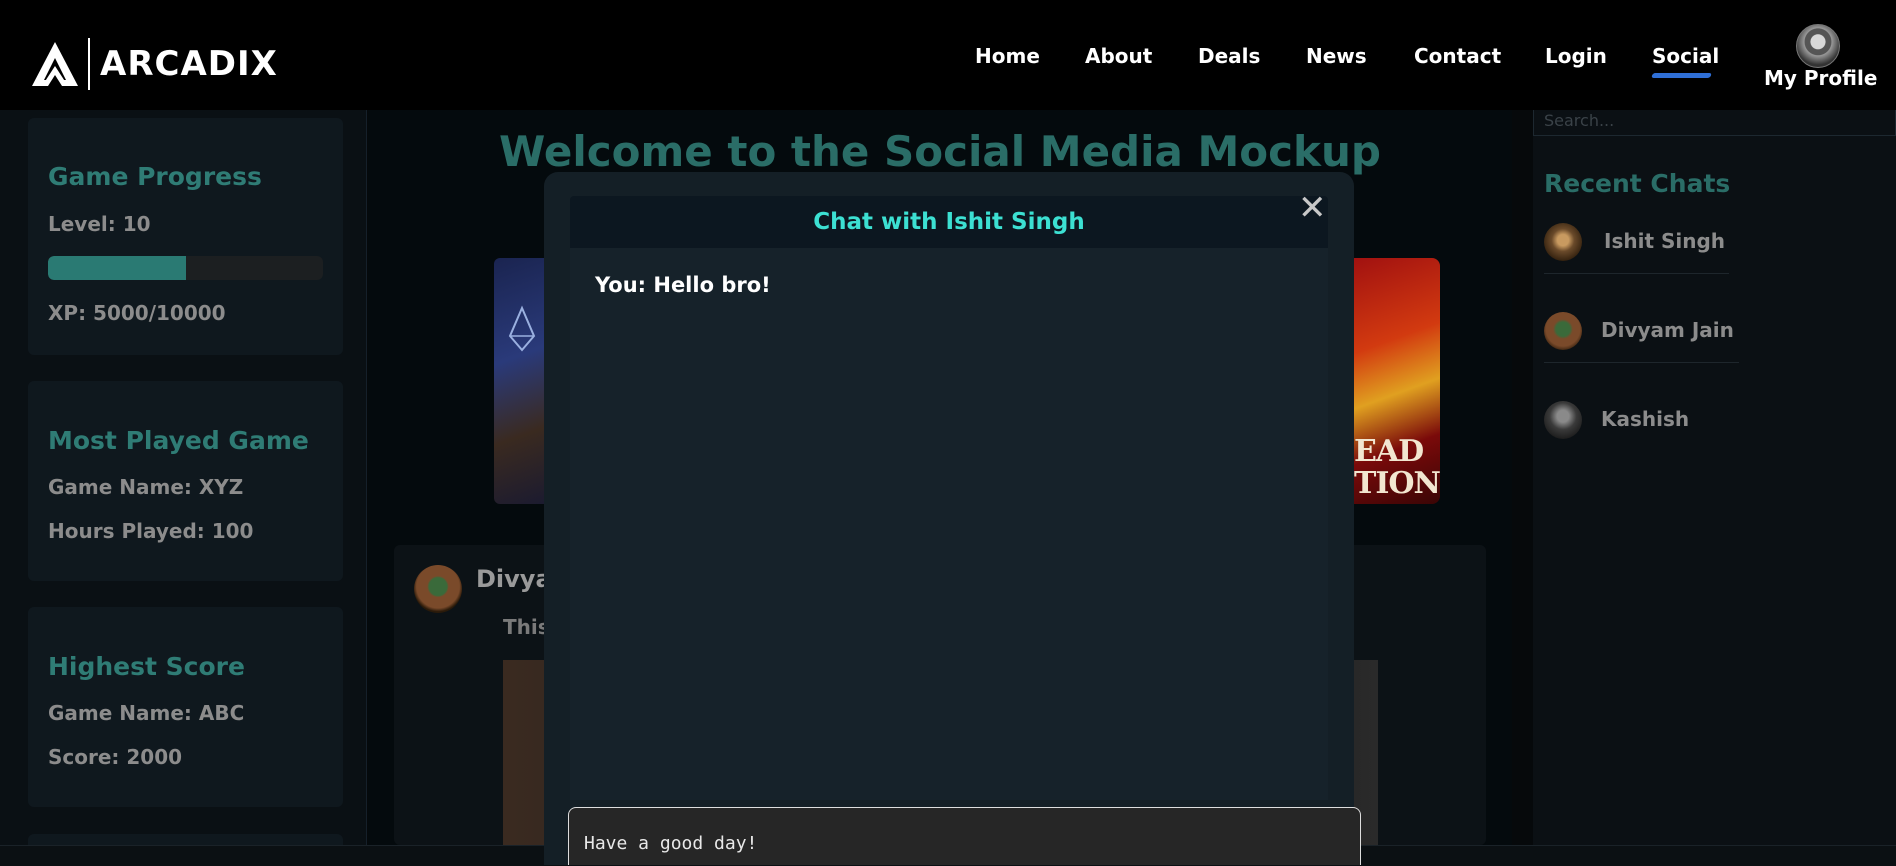  What do you see at coordinates (155, 176) in the screenshot?
I see `game-progress-title: Game Progress` at bounding box center [155, 176].